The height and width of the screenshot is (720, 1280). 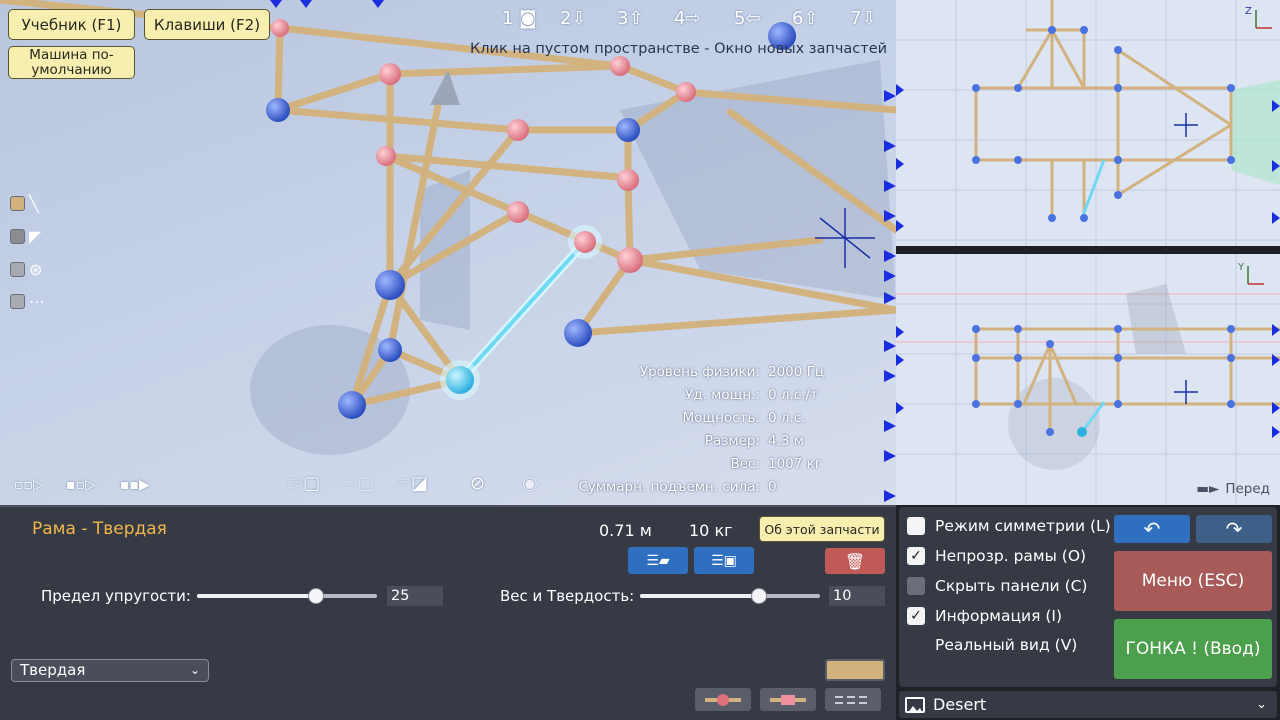 I want to click on sliders-folder-icon: ☰▰, so click(x=658, y=560).